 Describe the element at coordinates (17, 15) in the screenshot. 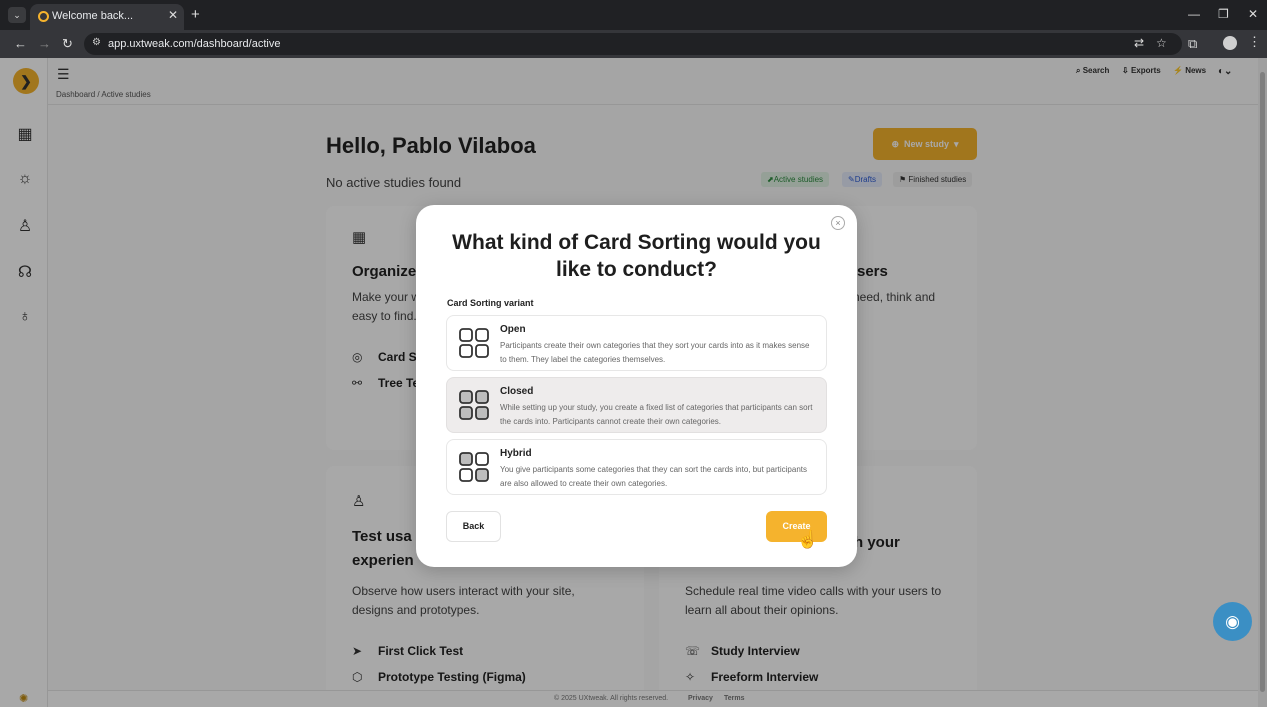

I see `tab-list-button: ⌄` at that location.